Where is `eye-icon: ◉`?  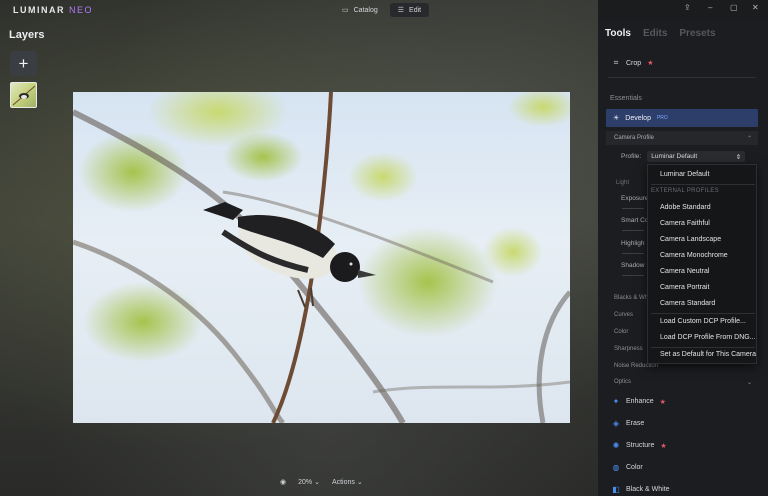
eye-icon: ◉ is located at coordinates (283, 482).